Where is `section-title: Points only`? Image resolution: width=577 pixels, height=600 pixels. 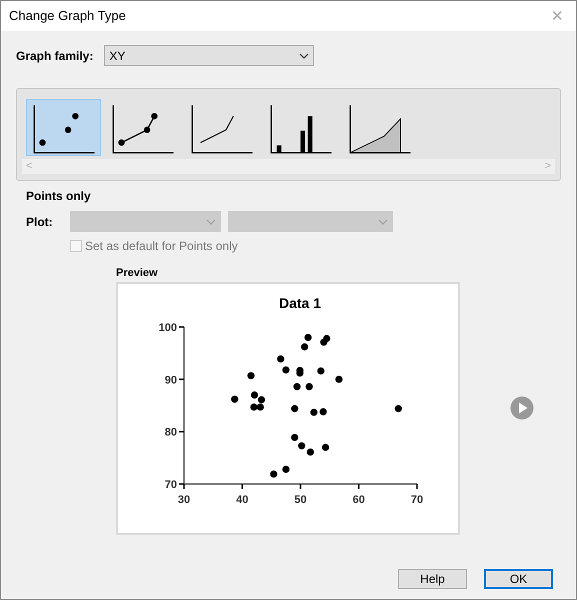 section-title: Points only is located at coordinates (59, 196).